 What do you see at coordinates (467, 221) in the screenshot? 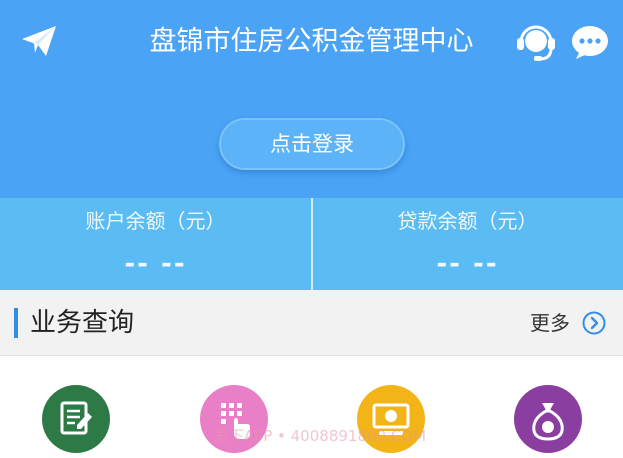
I see `loan-balance-label: 贷款余额（元）` at bounding box center [467, 221].